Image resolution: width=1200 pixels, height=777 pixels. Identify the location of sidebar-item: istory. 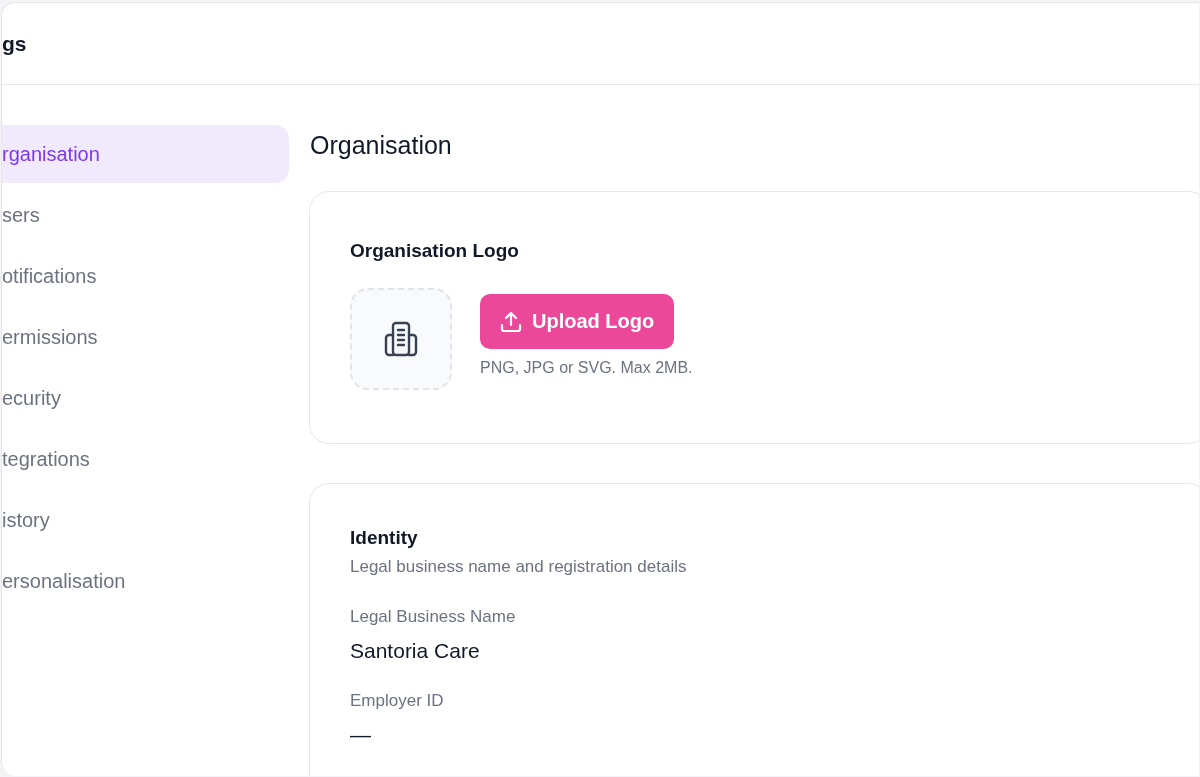
(145, 520).